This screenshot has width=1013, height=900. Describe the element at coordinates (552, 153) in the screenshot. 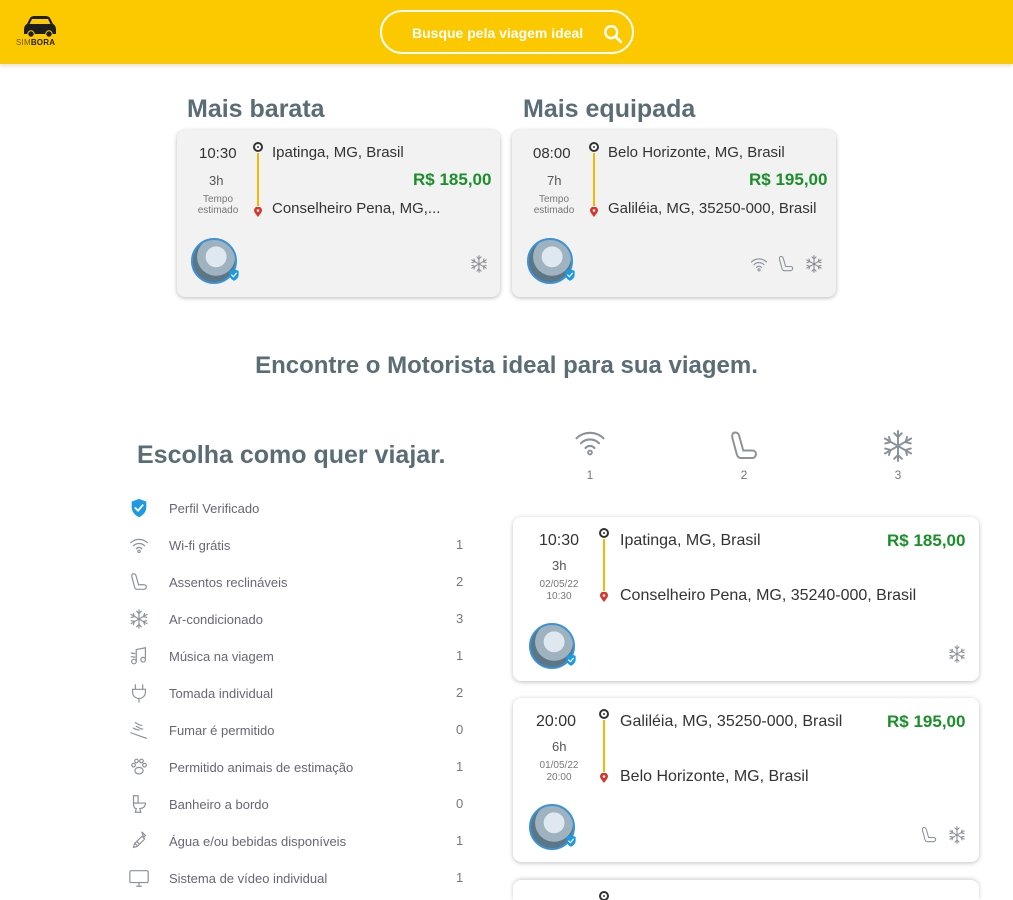

I see `departure-time: 08:00` at that location.